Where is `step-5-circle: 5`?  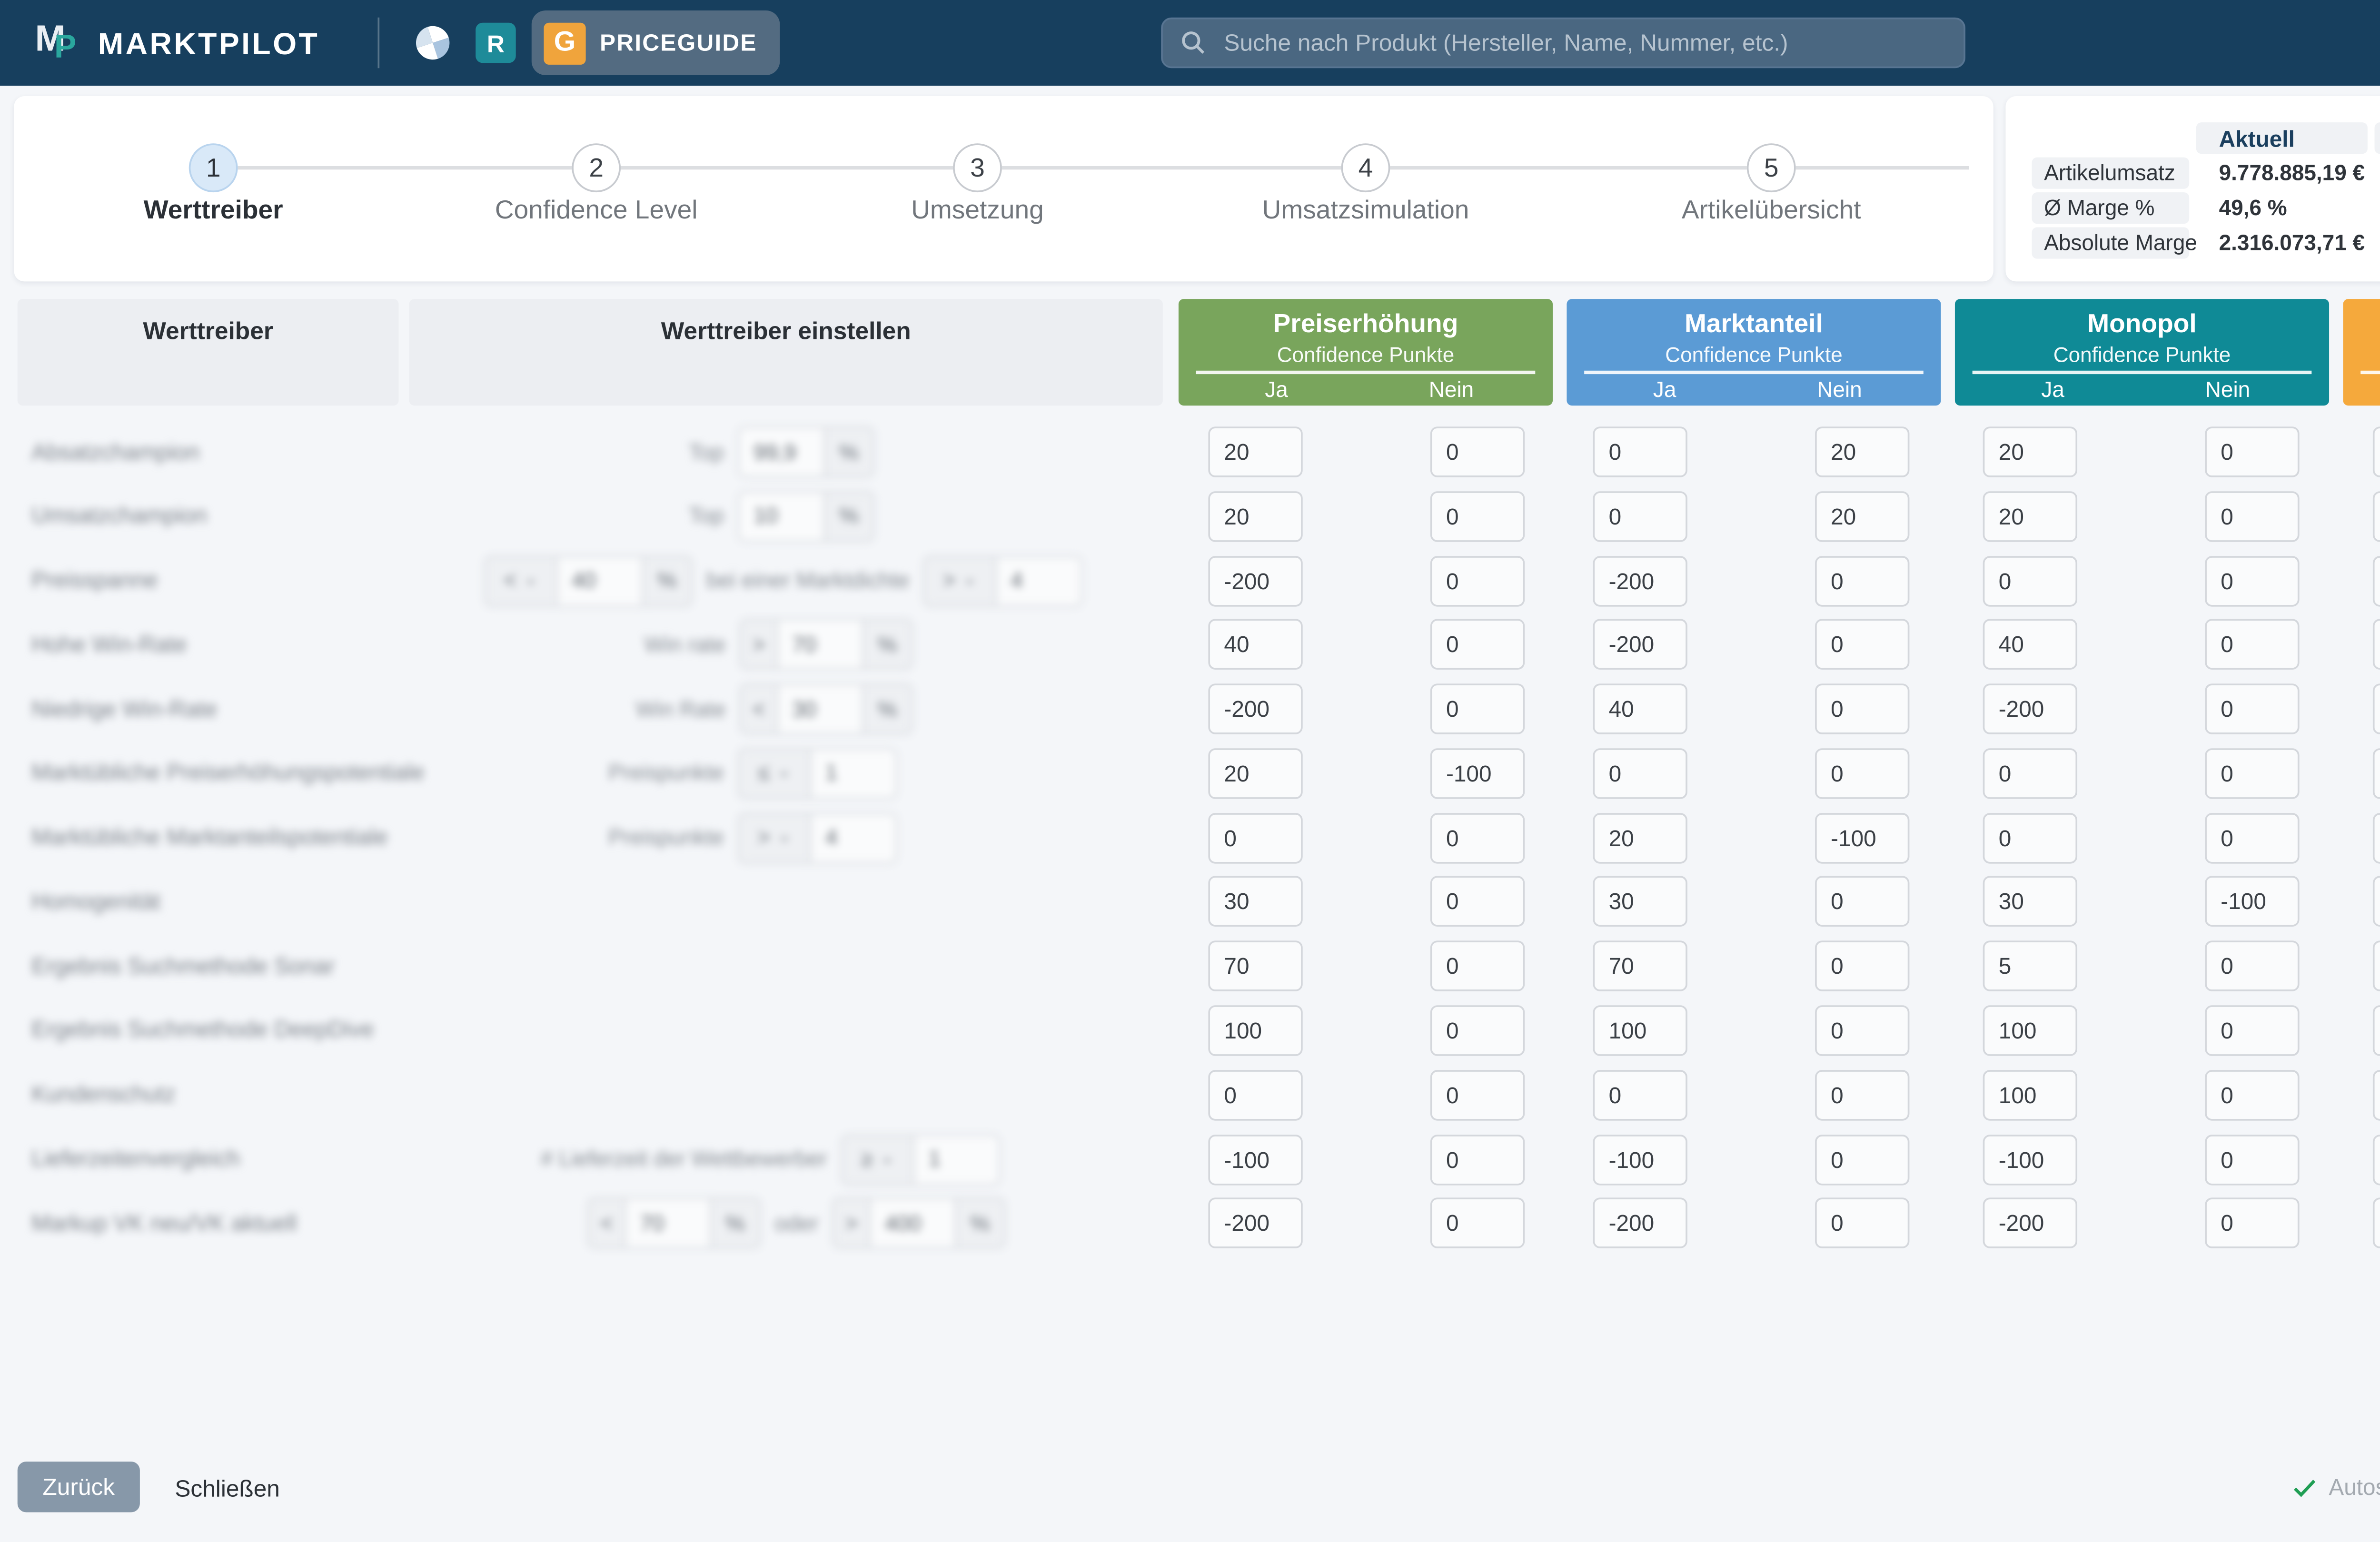
step-5-circle: 5 is located at coordinates (1771, 168).